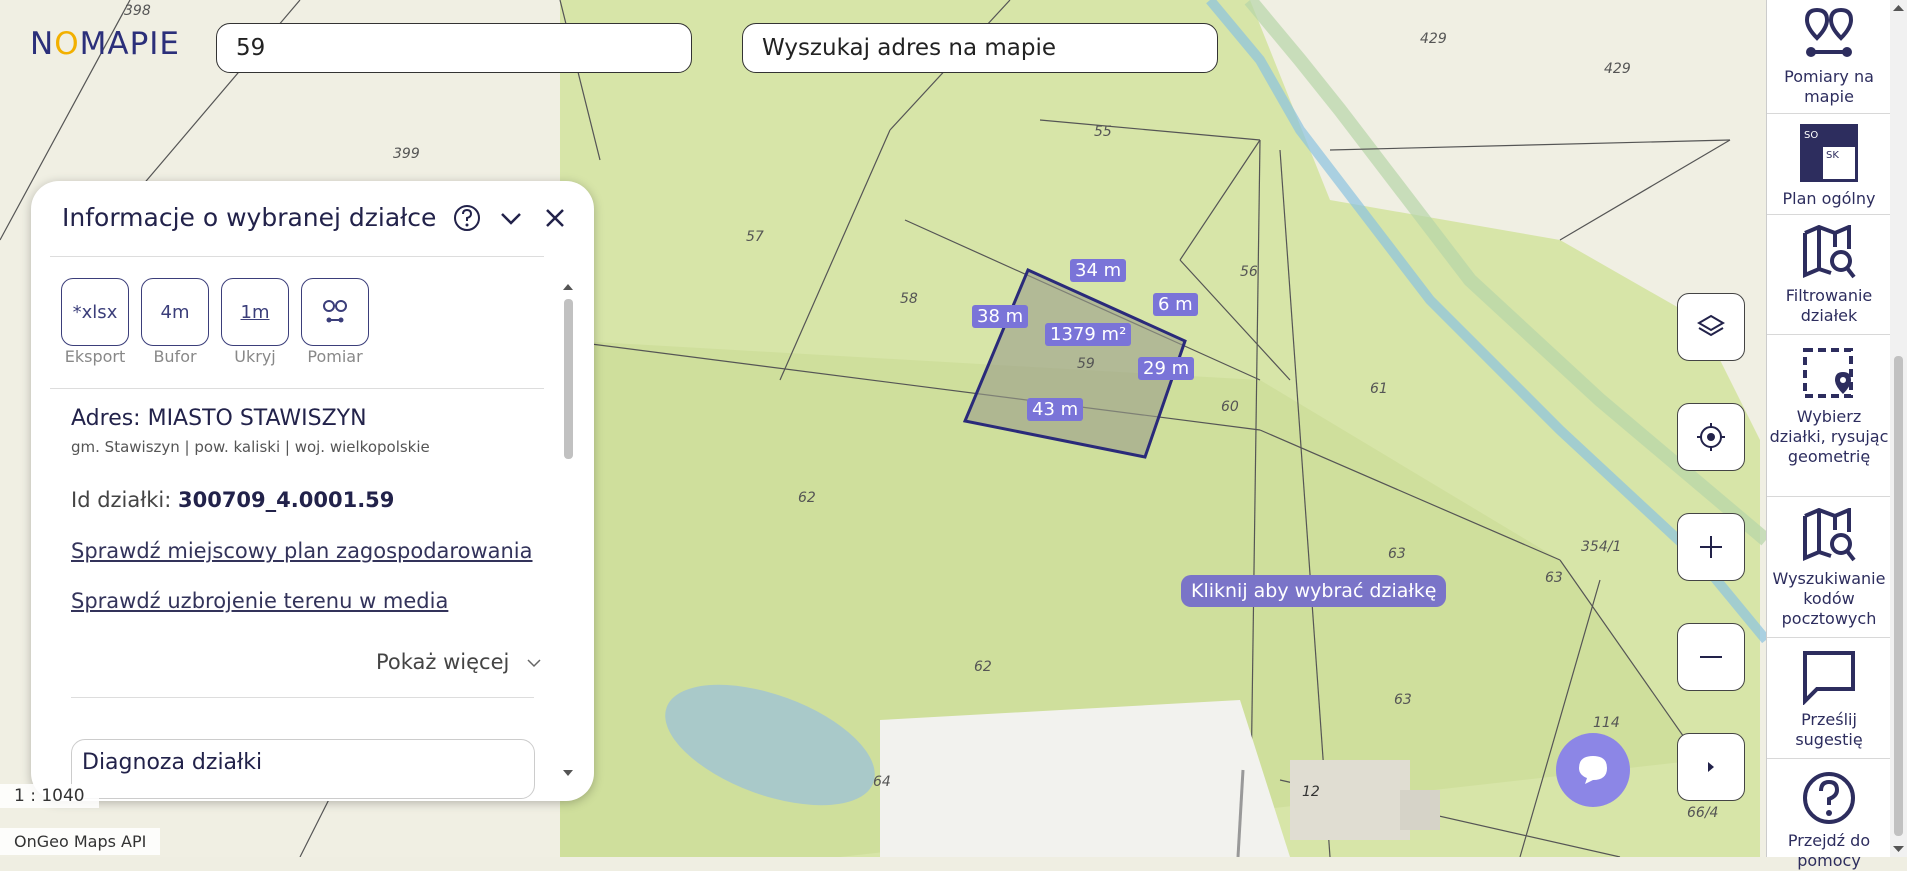 Image resolution: width=1907 pixels, height=871 pixels. Describe the element at coordinates (1088, 334) in the screenshot. I see `measurement-label: 1379 m²` at that location.